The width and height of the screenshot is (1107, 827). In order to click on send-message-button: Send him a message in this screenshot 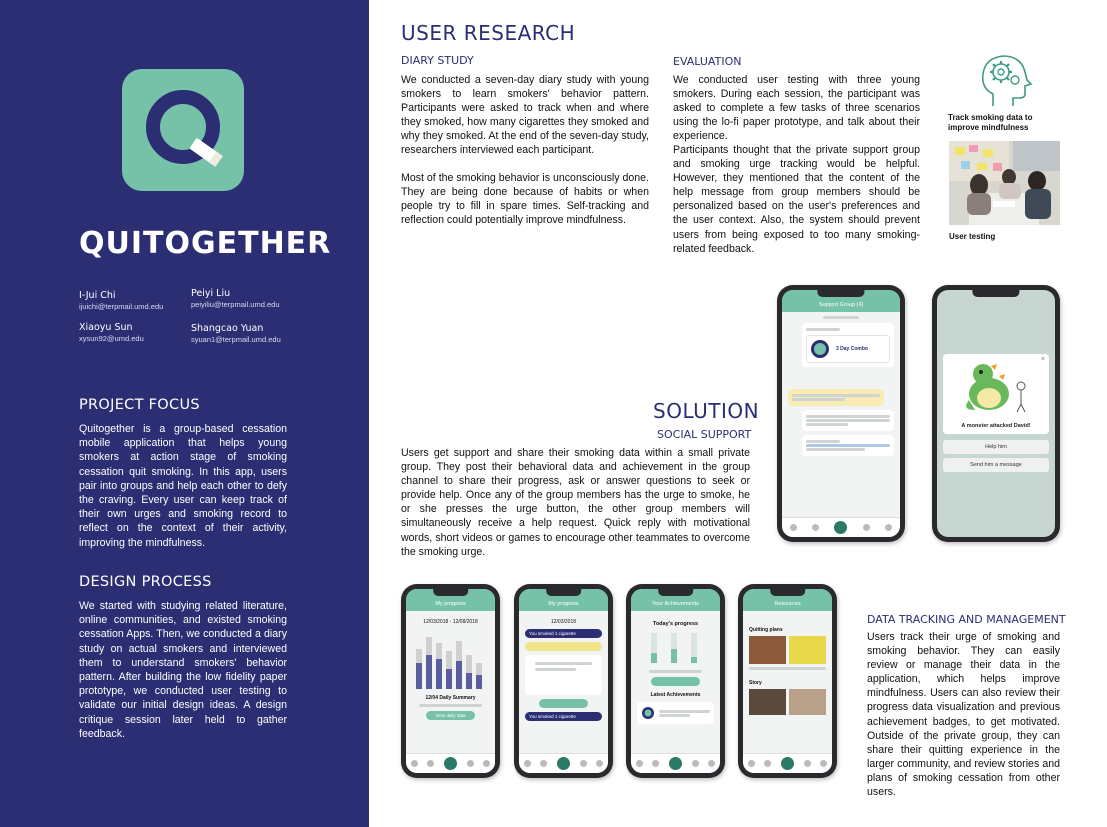, I will do `click(996, 465)`.